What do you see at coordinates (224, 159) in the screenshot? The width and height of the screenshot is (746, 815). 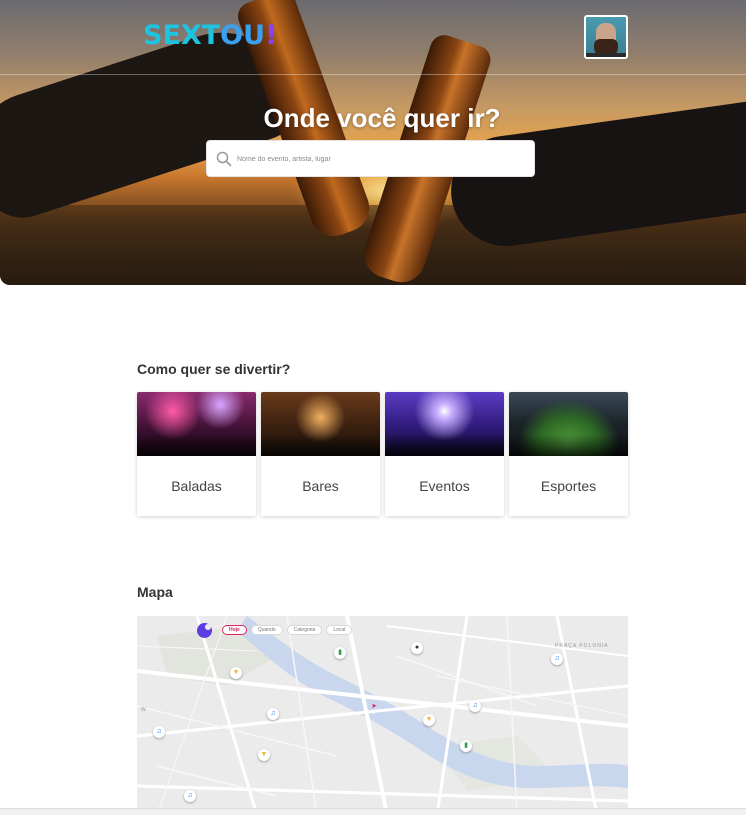 I see `search-icon` at bounding box center [224, 159].